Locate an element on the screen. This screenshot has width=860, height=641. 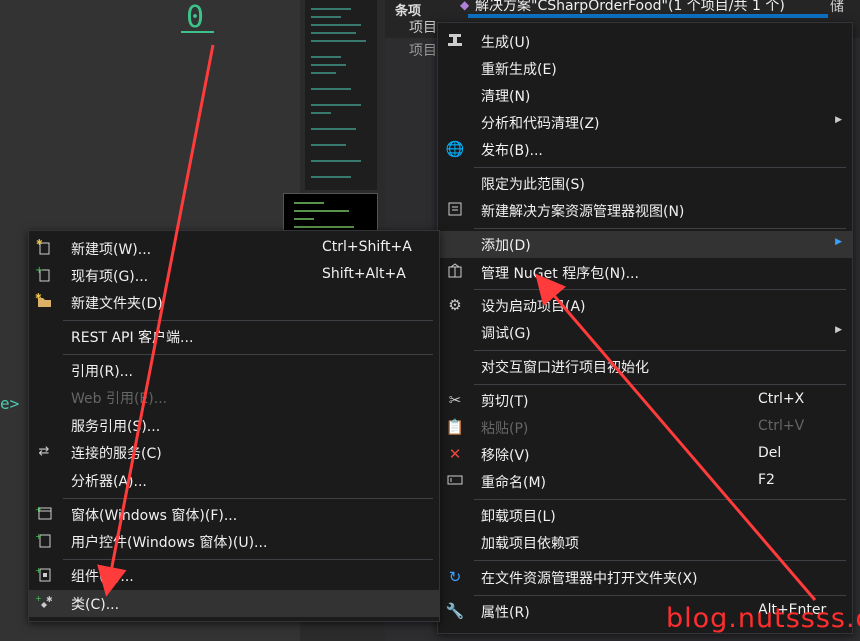
submenu-item-connected-service: ⇄ 连接的服务(C) is located at coordinates (234, 452).